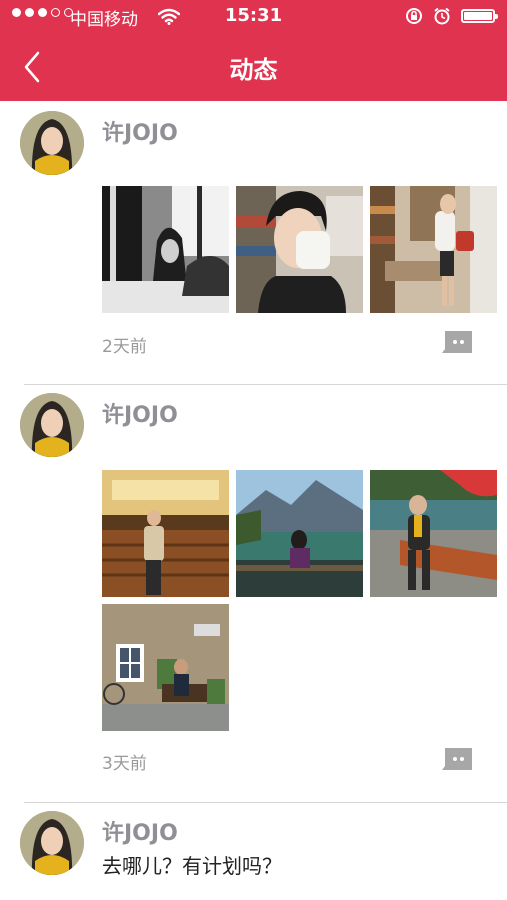 The height and width of the screenshot is (900, 507). What do you see at coordinates (479, 16) in the screenshot?
I see `battery-icon` at bounding box center [479, 16].